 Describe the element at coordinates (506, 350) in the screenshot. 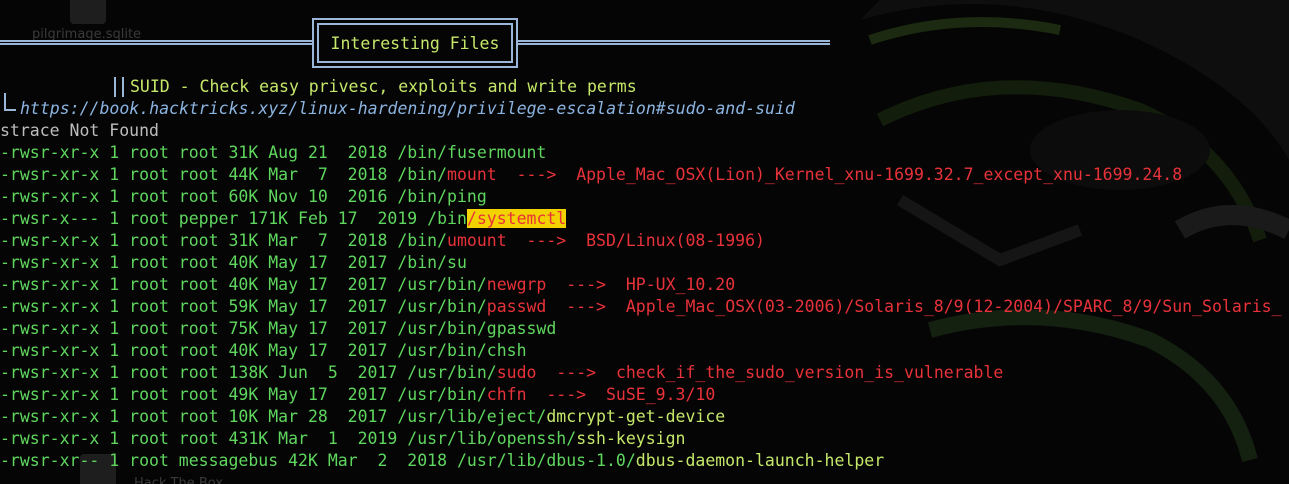

I see `file-name: chsh` at that location.